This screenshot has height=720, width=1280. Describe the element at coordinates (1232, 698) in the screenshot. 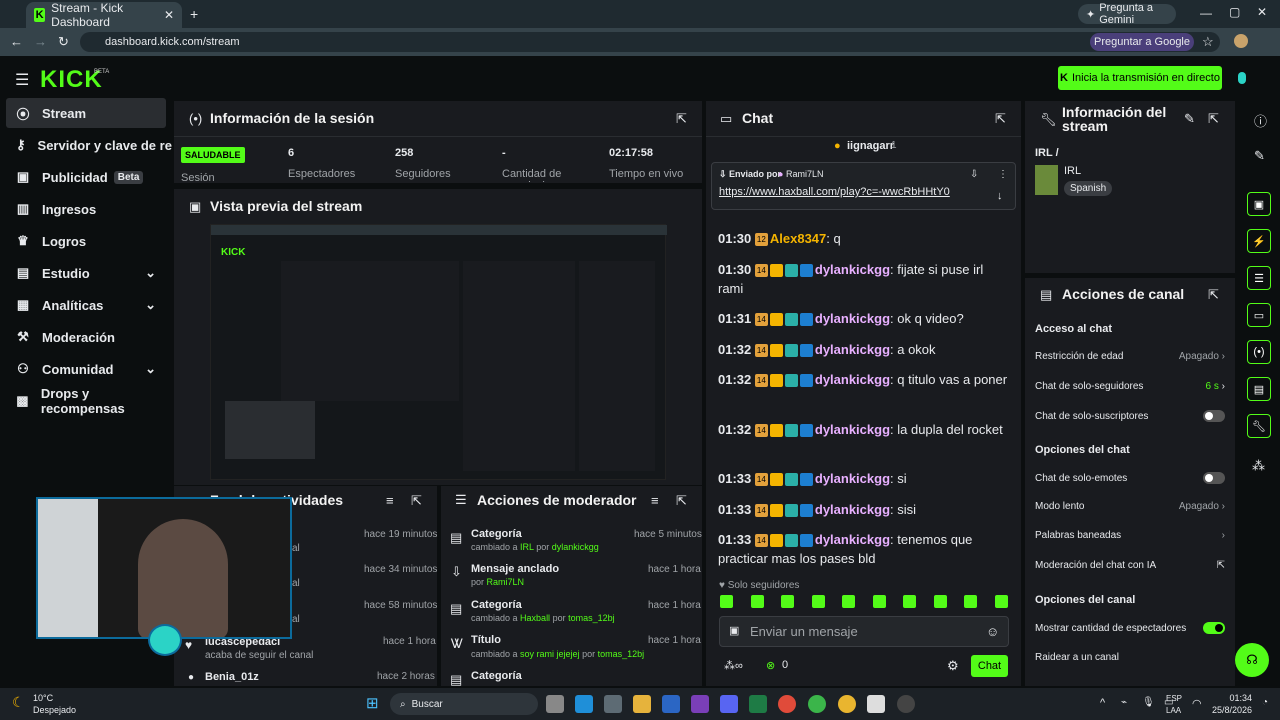

I see `clock-time: 01:34` at that location.